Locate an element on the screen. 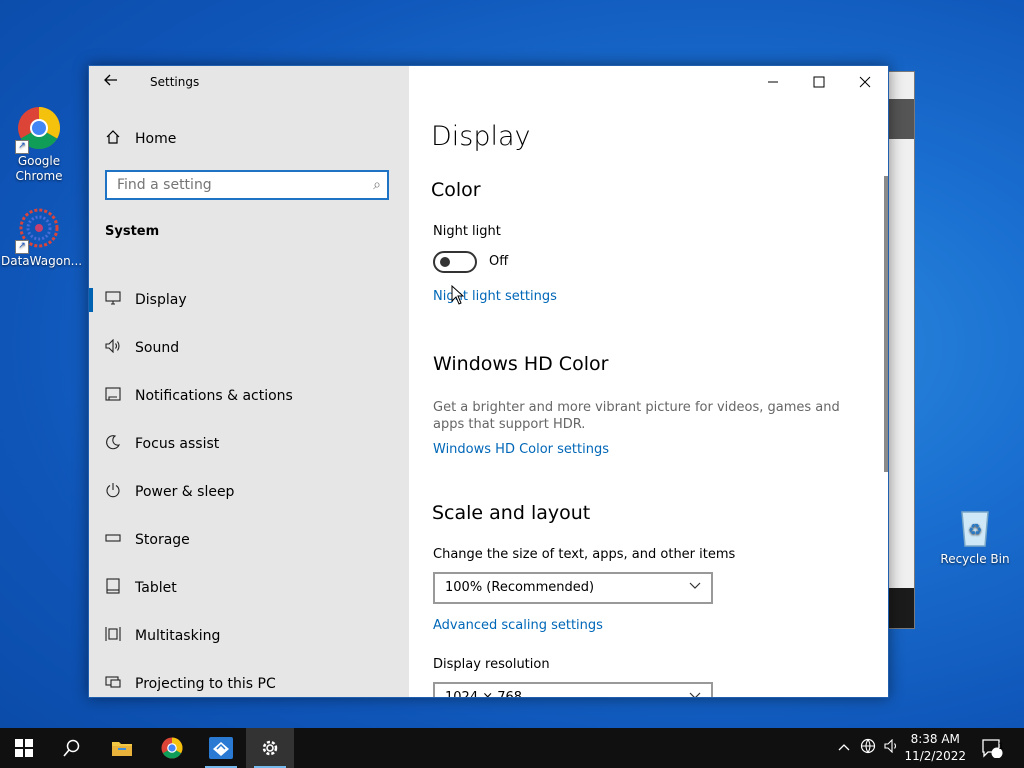 This screenshot has height=768, width=1024. volume-icon is located at coordinates (892, 747).